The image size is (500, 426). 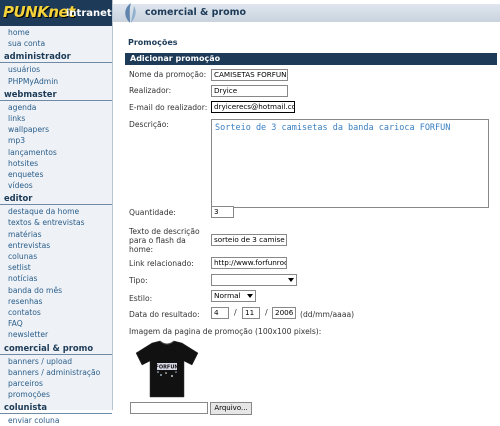 I want to click on sidebar-section-heading: colunista, so click(x=56, y=408).